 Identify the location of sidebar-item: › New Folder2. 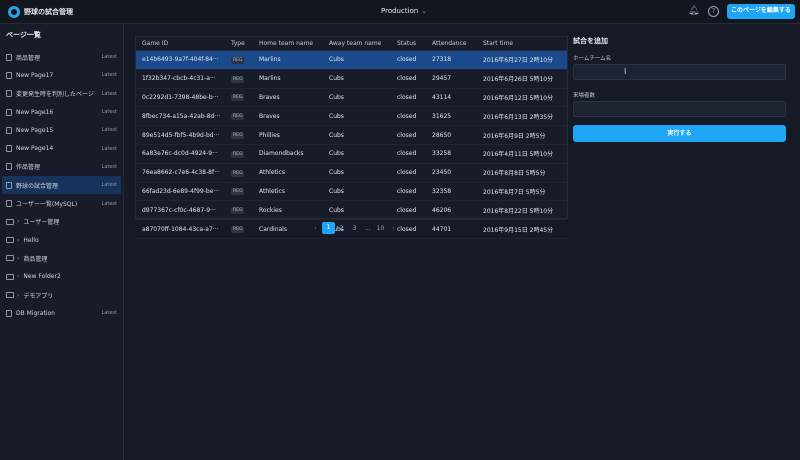
(61, 277).